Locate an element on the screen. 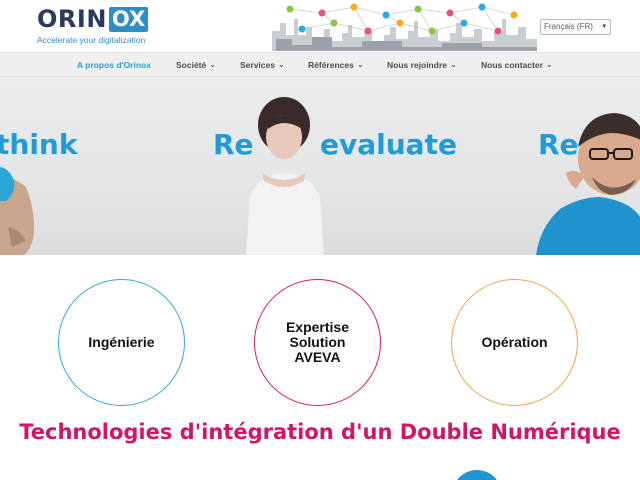 The height and width of the screenshot is (480, 640). logo-tagline: Accelerate your digitalization is located at coordinates (91, 40).